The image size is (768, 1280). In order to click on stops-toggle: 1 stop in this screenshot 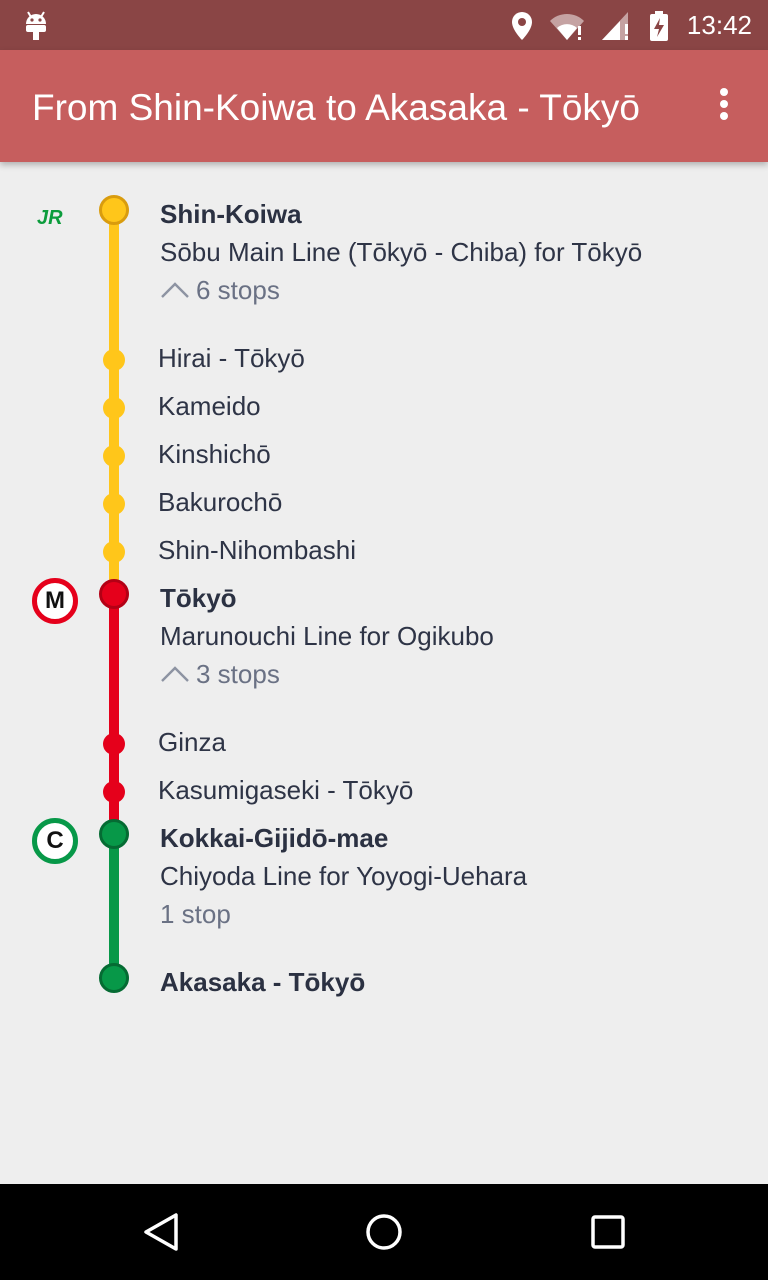, I will do `click(195, 914)`.